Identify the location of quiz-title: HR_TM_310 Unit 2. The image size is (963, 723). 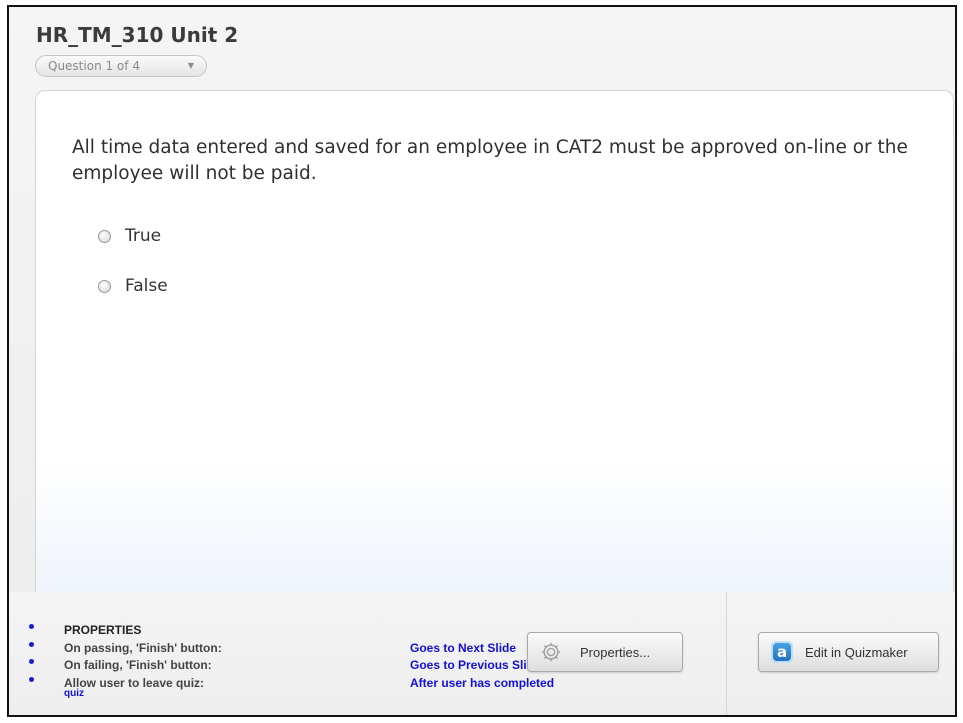
(137, 35).